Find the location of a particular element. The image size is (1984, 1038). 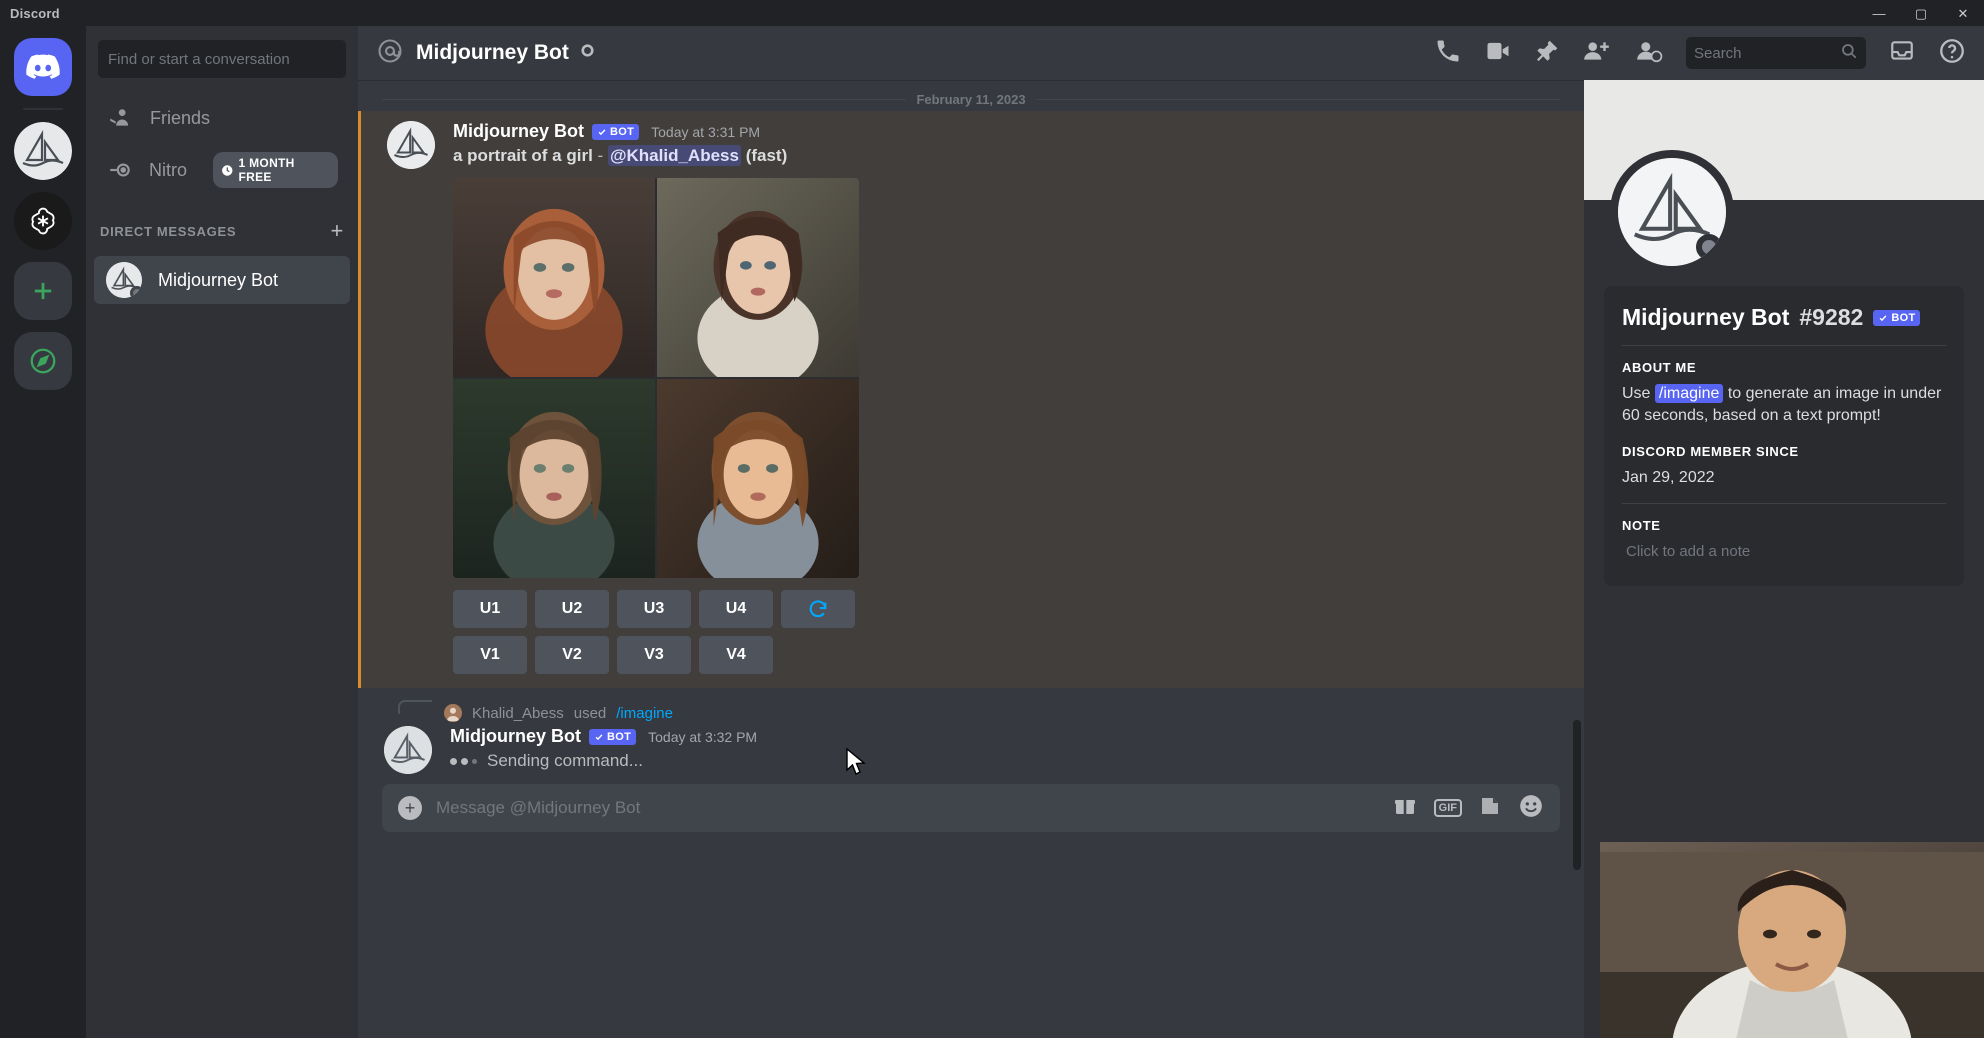

clock-icon is located at coordinates (227, 170).